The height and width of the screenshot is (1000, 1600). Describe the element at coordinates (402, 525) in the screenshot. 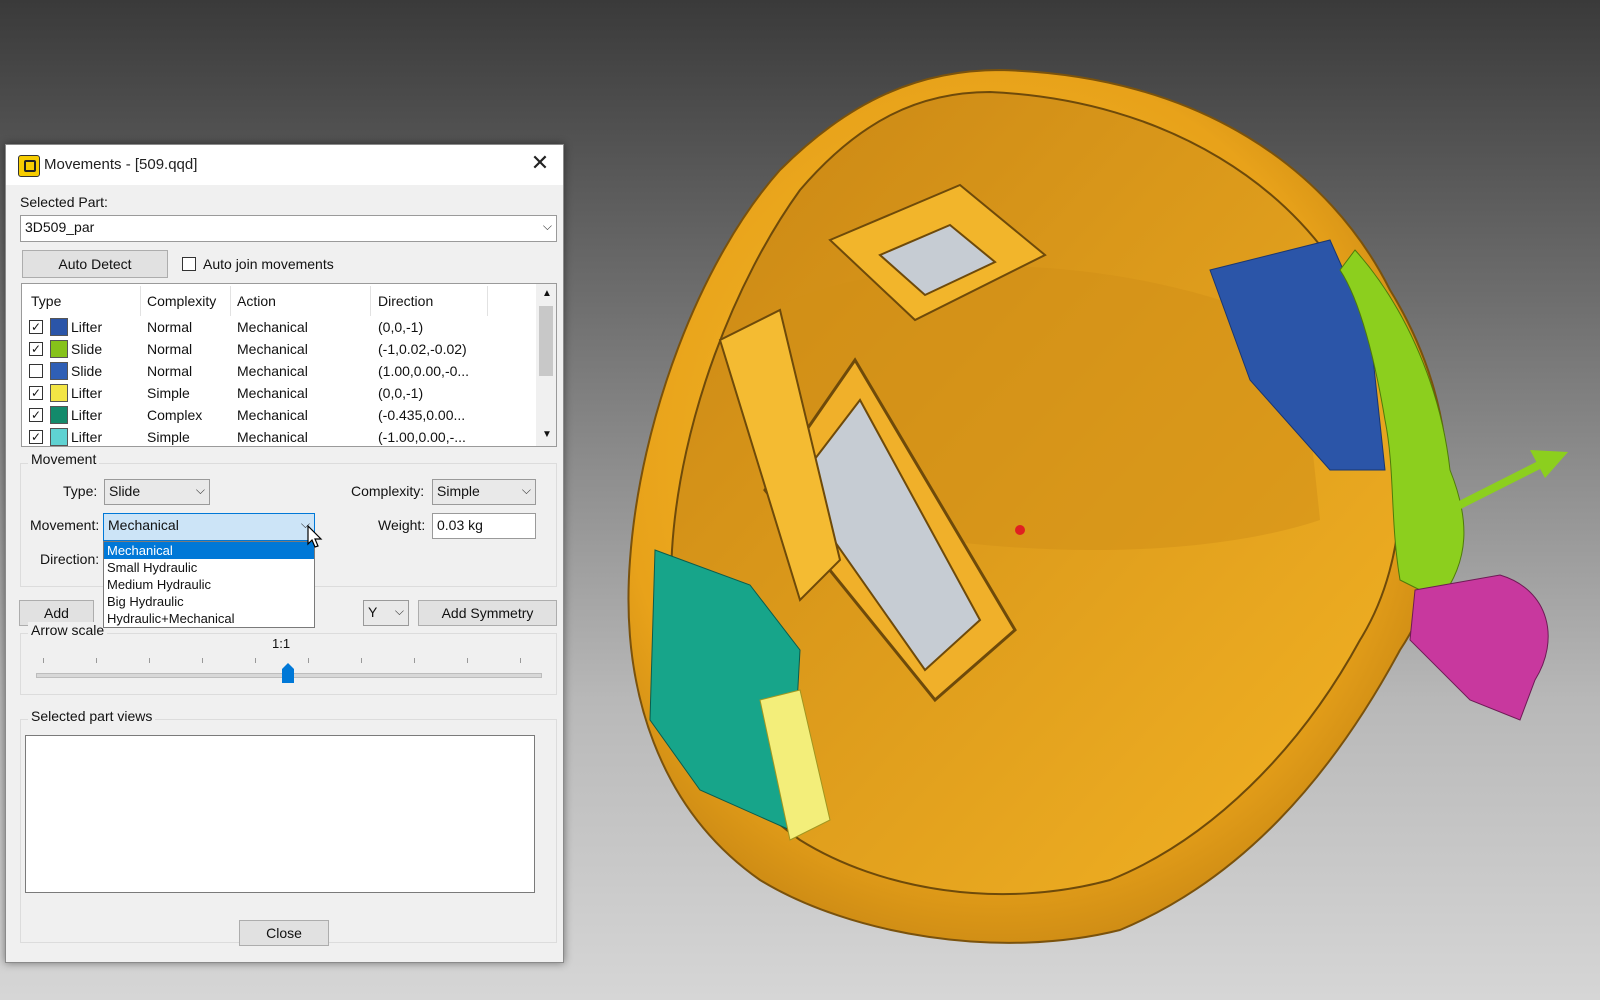

I see `weight-label: Weight:` at that location.